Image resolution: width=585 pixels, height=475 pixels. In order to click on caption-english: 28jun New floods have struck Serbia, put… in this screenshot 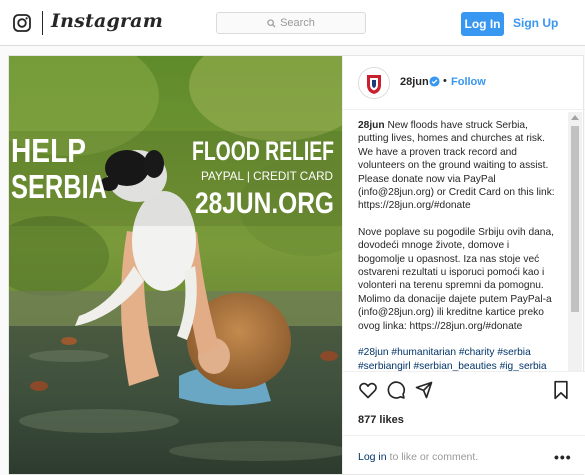, I will do `click(458, 166)`.